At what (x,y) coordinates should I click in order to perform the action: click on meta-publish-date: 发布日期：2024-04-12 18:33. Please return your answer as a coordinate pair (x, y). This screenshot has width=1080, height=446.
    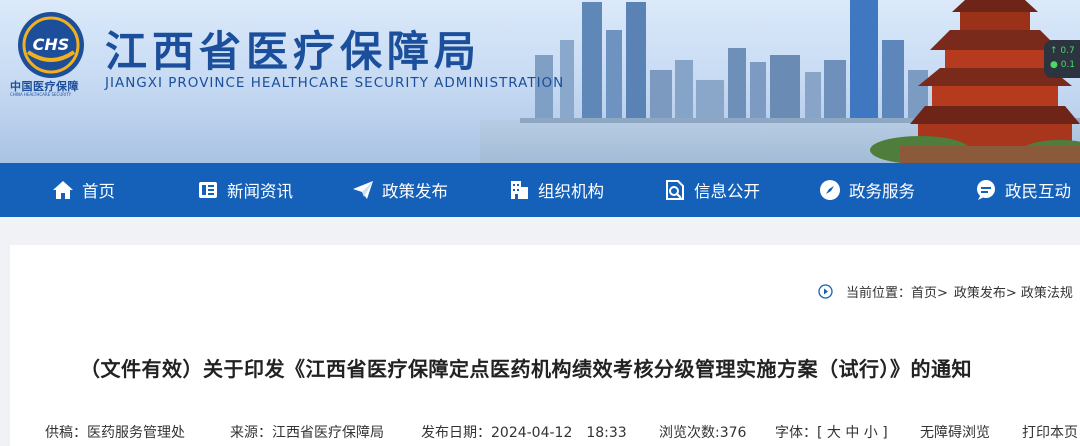
    Looking at the image, I should click on (524, 433).